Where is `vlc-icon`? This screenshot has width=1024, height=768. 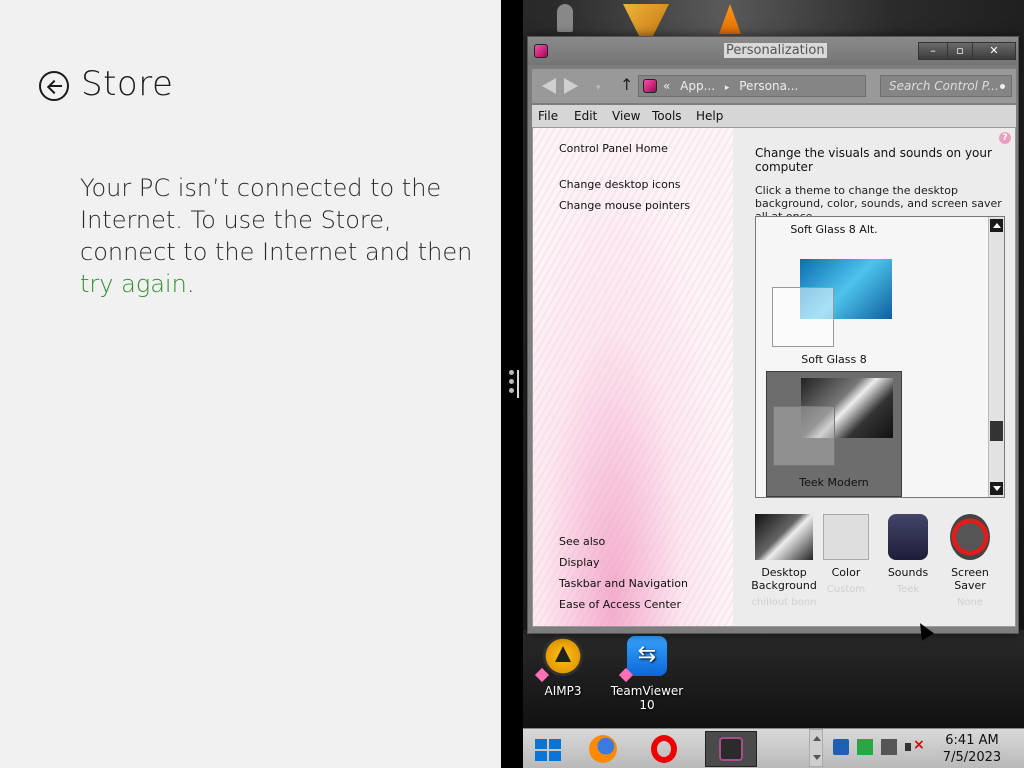
vlc-icon is located at coordinates (730, 19).